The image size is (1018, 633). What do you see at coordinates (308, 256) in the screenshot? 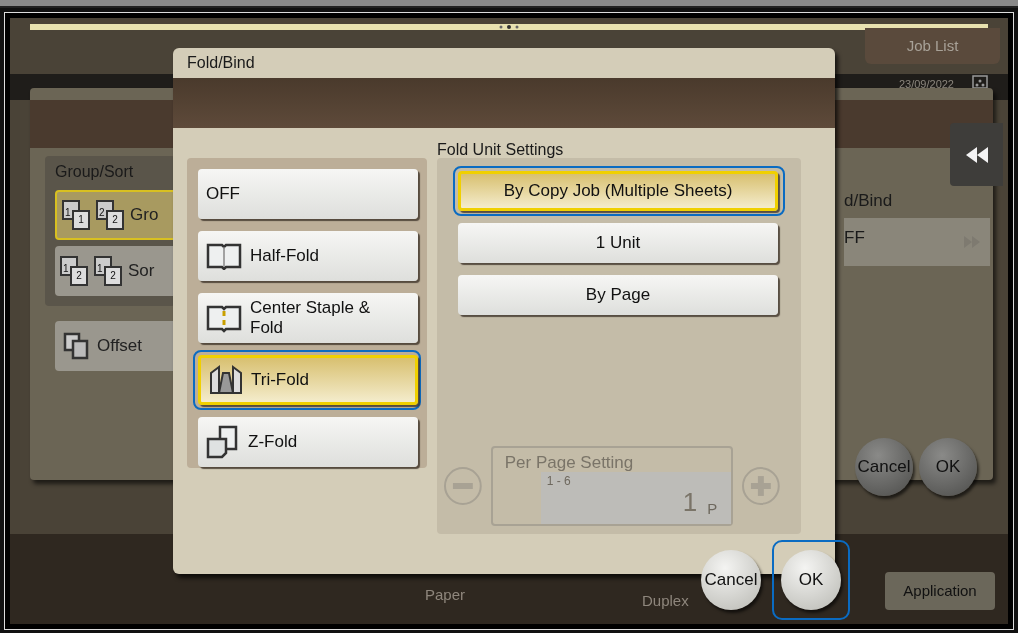
I see `fold-option-button: Half-Fold` at bounding box center [308, 256].